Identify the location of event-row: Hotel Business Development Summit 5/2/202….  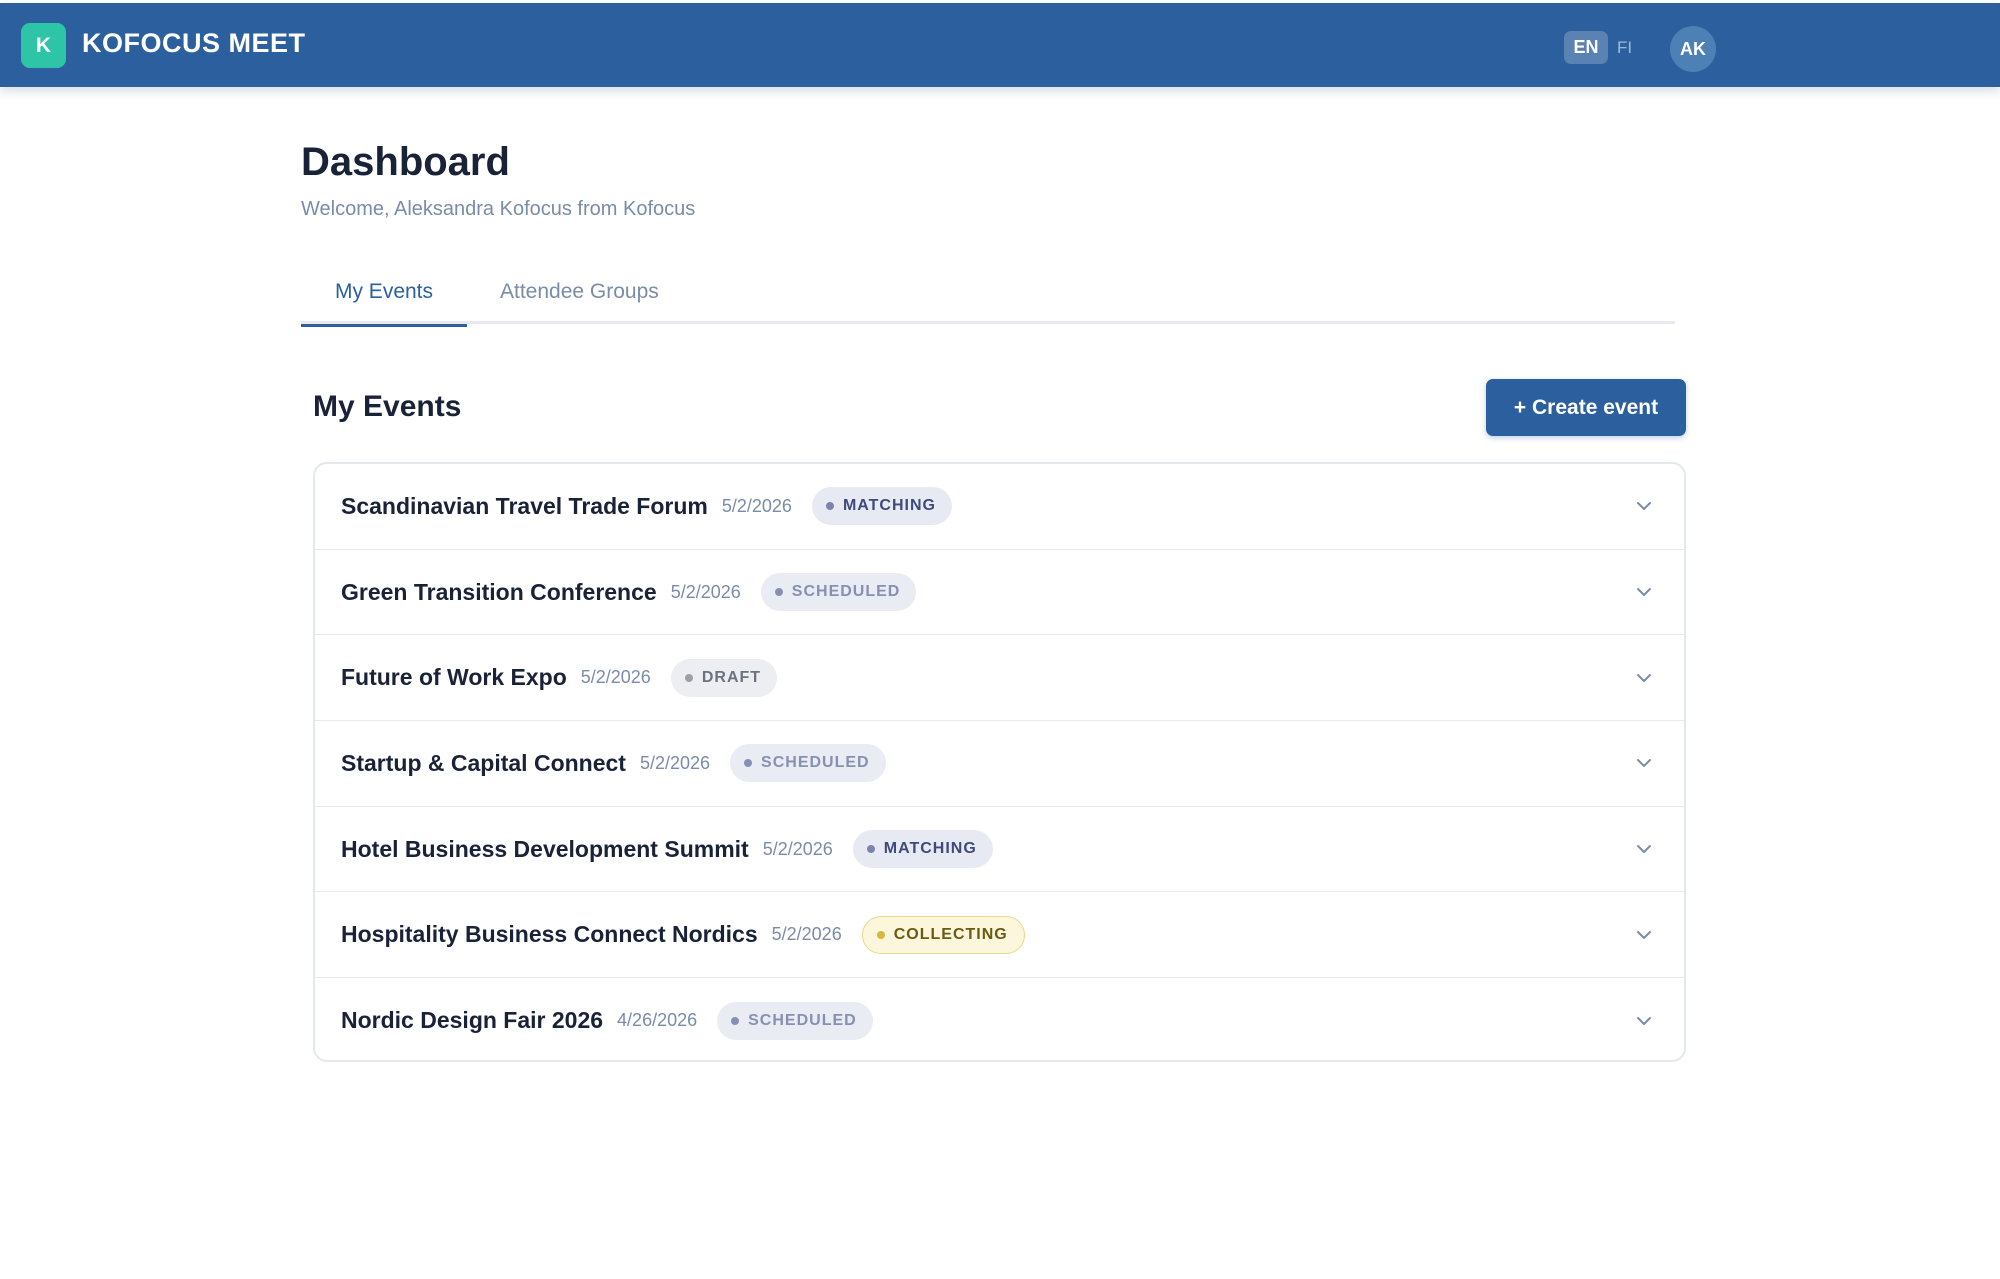
(999, 850).